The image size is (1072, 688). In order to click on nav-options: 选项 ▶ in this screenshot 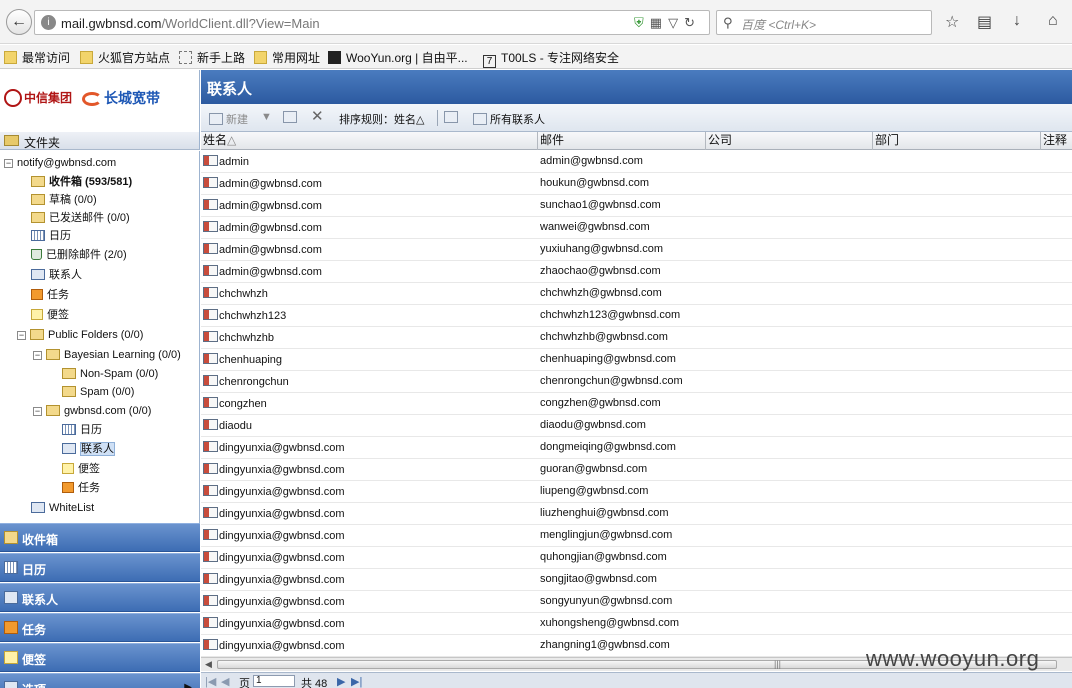, I will do `click(100, 680)`.